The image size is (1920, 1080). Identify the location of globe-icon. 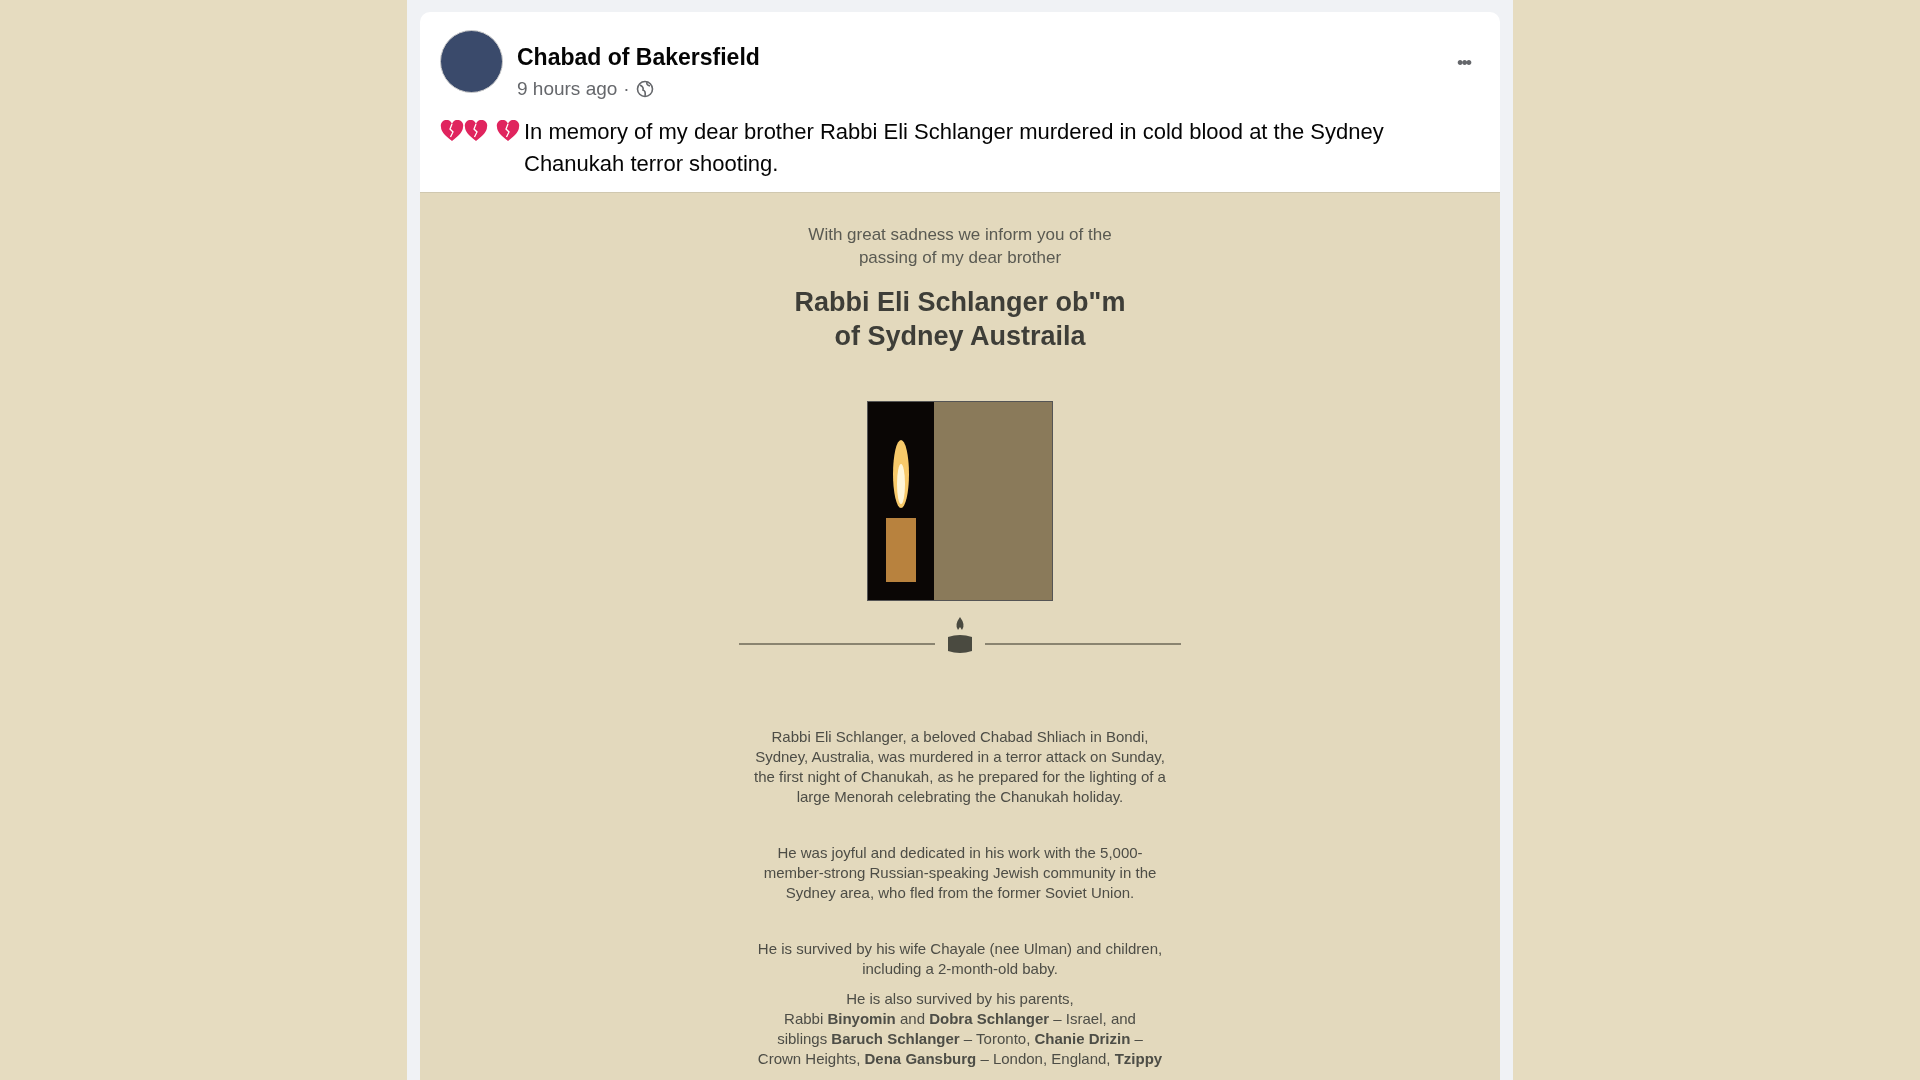
(644, 89).